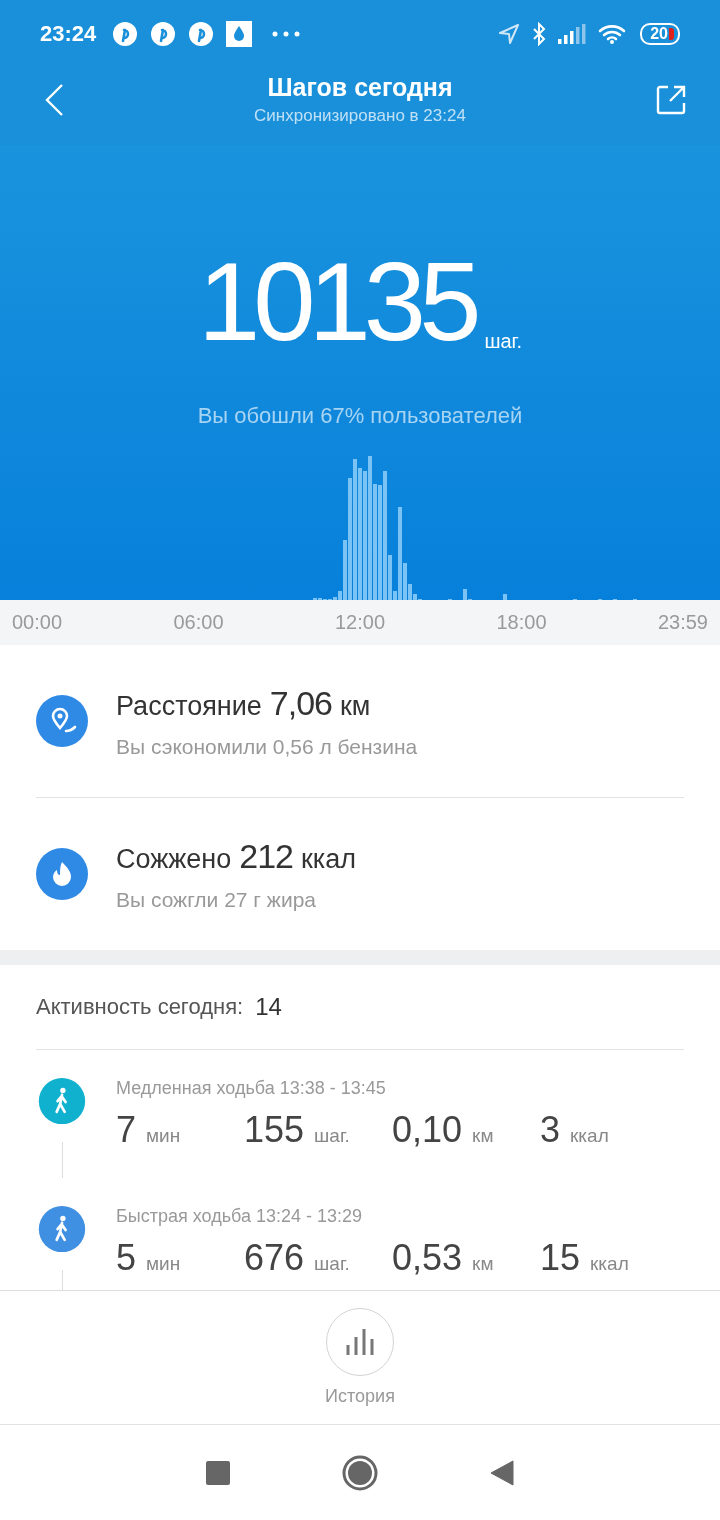 The height and width of the screenshot is (1520, 720). What do you see at coordinates (336, 302) in the screenshot?
I see `step-count: 10135` at bounding box center [336, 302].